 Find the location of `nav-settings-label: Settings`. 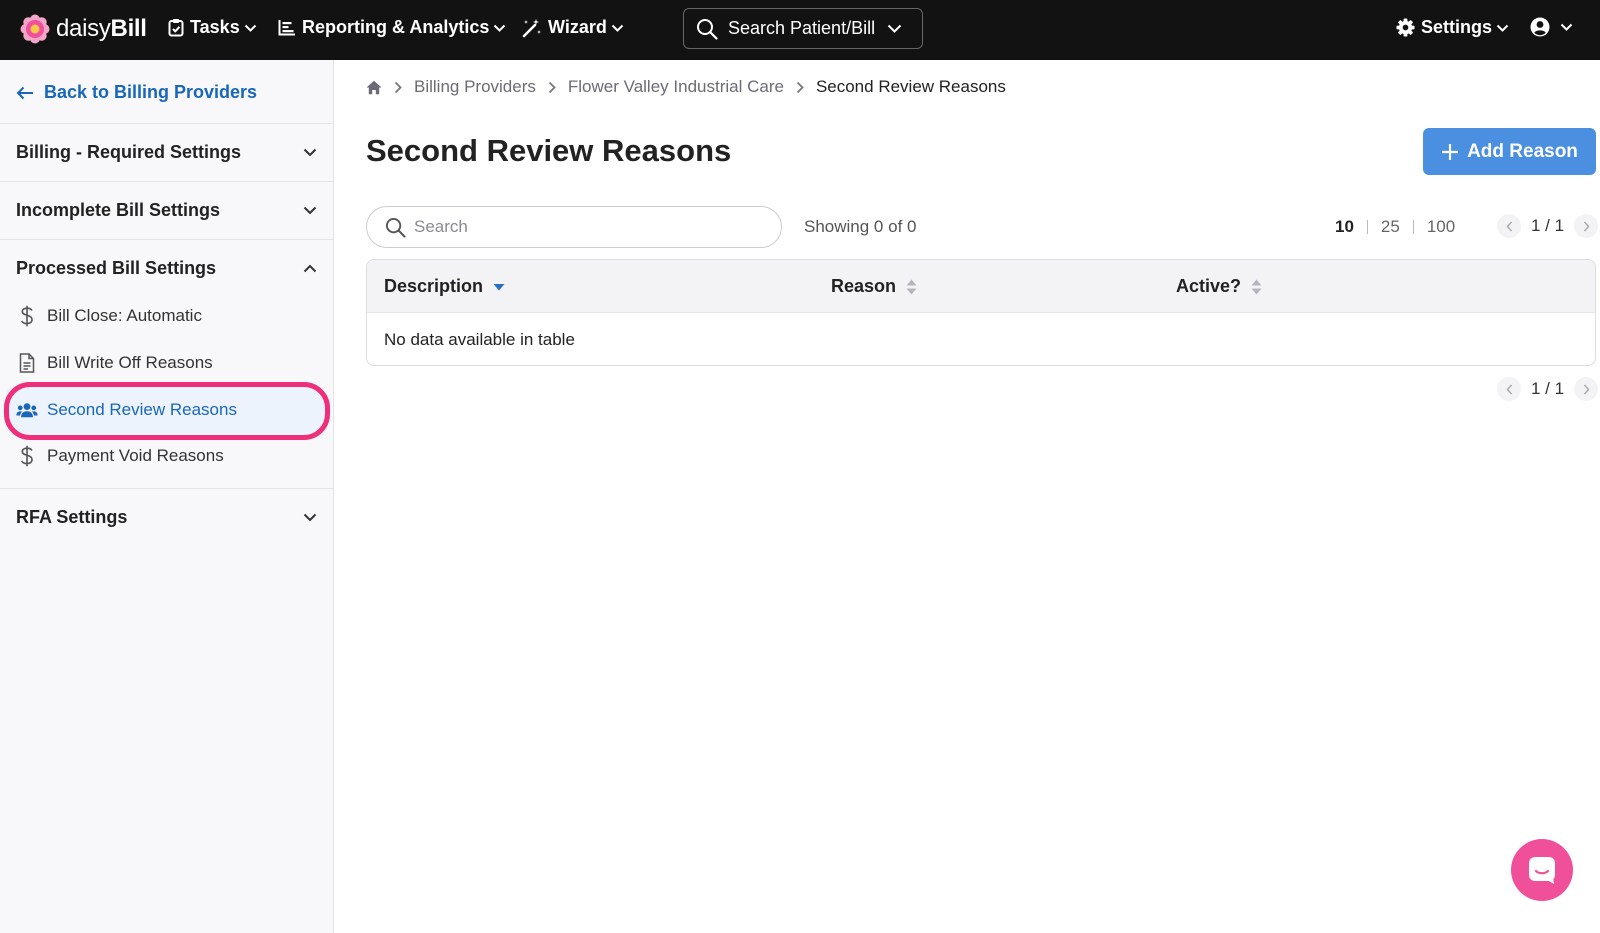

nav-settings-label: Settings is located at coordinates (1457, 27).